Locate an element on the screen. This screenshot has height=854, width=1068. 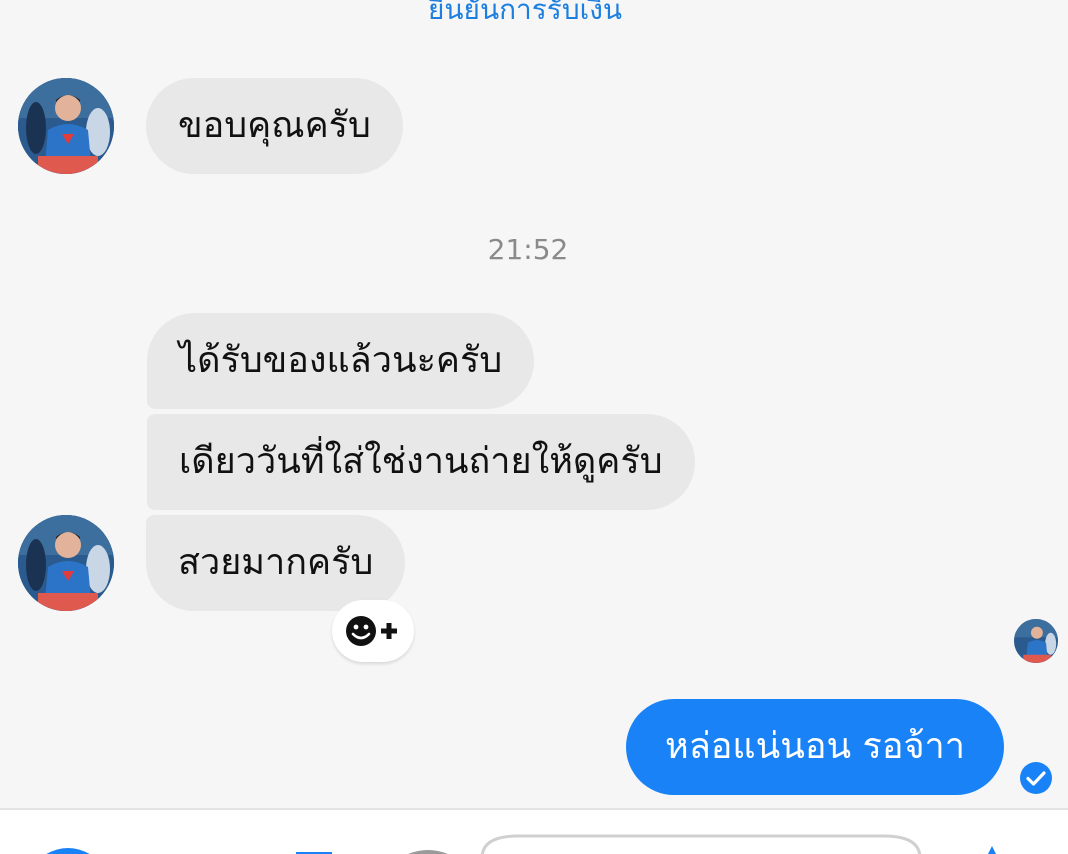
seen-indicator-avatar is located at coordinates (1036, 641).